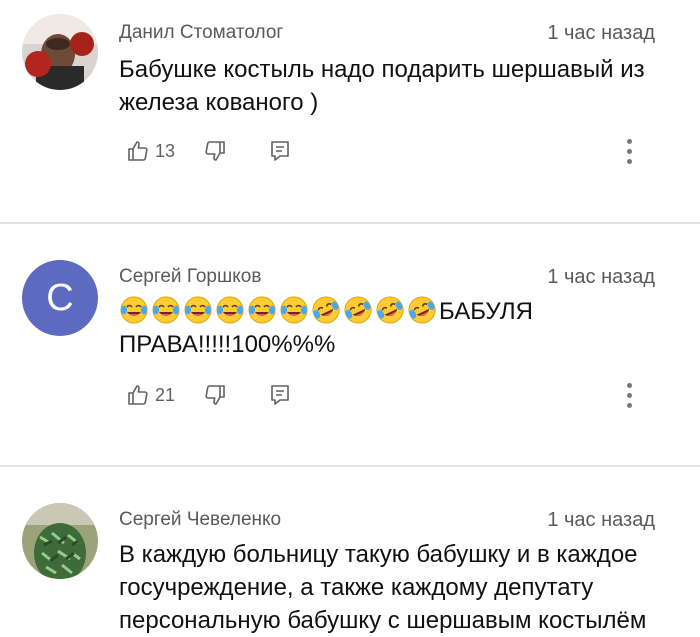 This screenshot has height=637, width=700. What do you see at coordinates (201, 33) in the screenshot?
I see `comment-author: Данил Стоматолог` at bounding box center [201, 33].